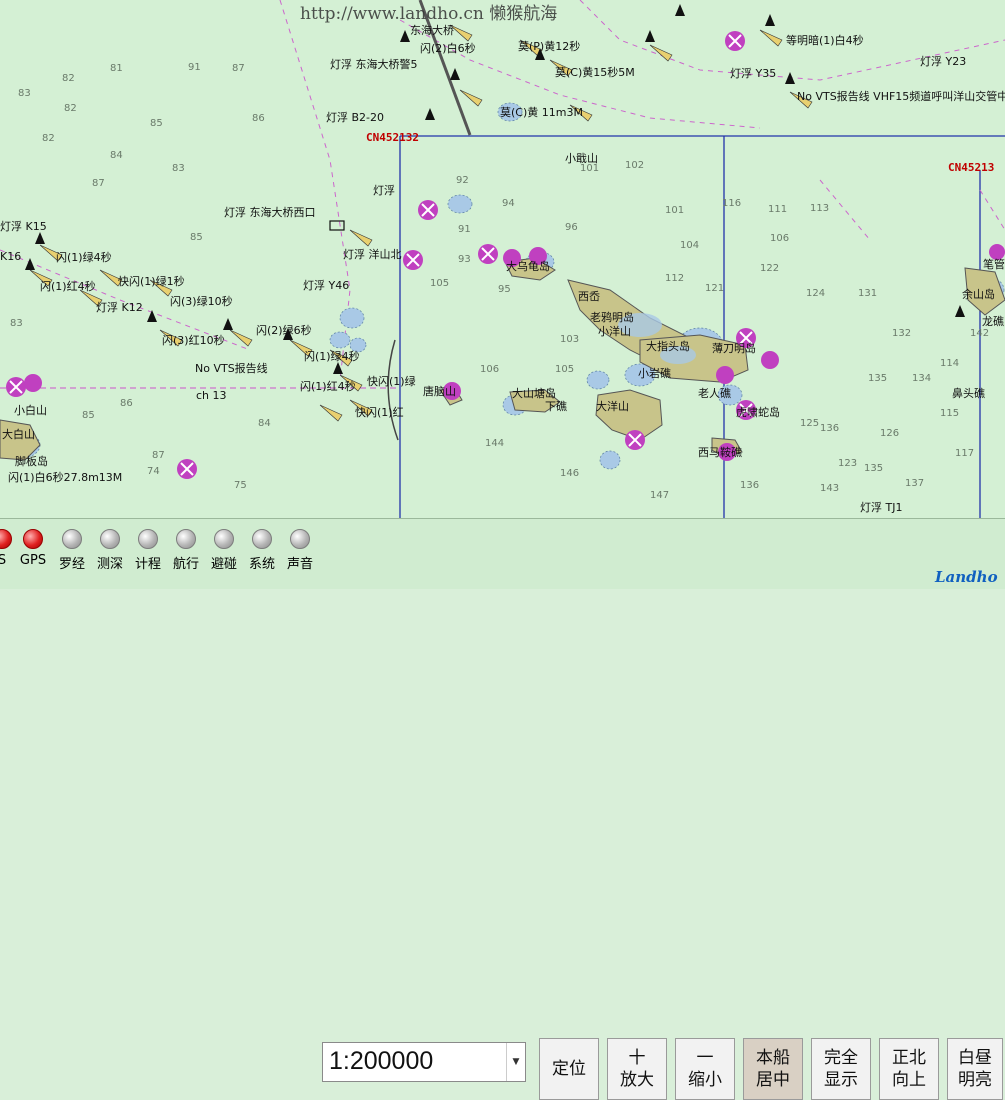  What do you see at coordinates (556, 406) in the screenshot?
I see `place-label: 下礁` at bounding box center [556, 406].